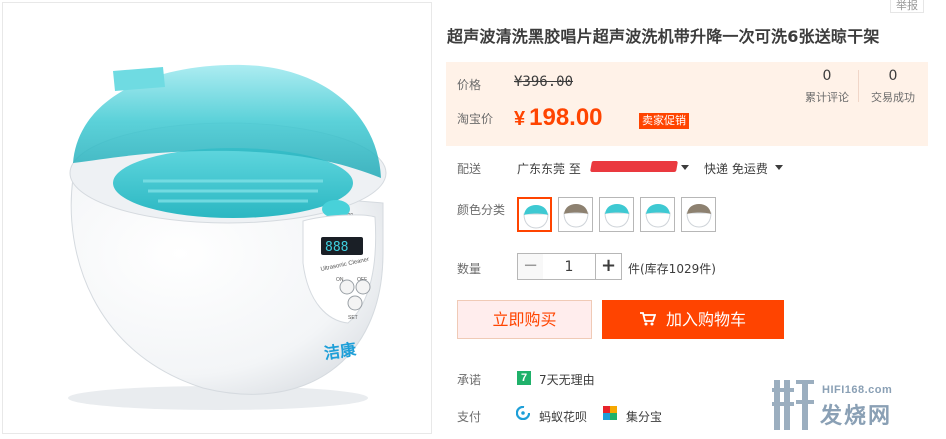 The height and width of the screenshot is (439, 946). What do you see at coordinates (779, 167) in the screenshot?
I see `shipping-method-chevron-down-icon` at bounding box center [779, 167].